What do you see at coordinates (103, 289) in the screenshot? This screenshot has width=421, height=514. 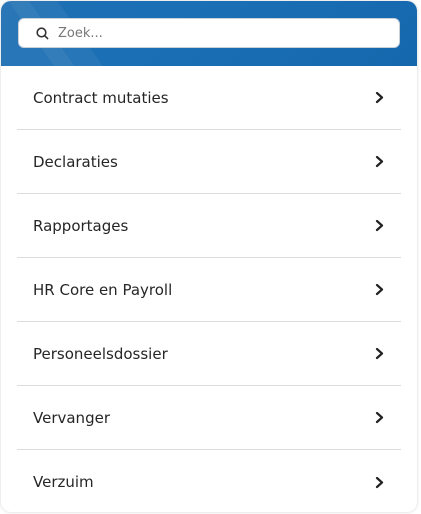 I see `menu-item-label: HR Core en Payroll` at bounding box center [103, 289].